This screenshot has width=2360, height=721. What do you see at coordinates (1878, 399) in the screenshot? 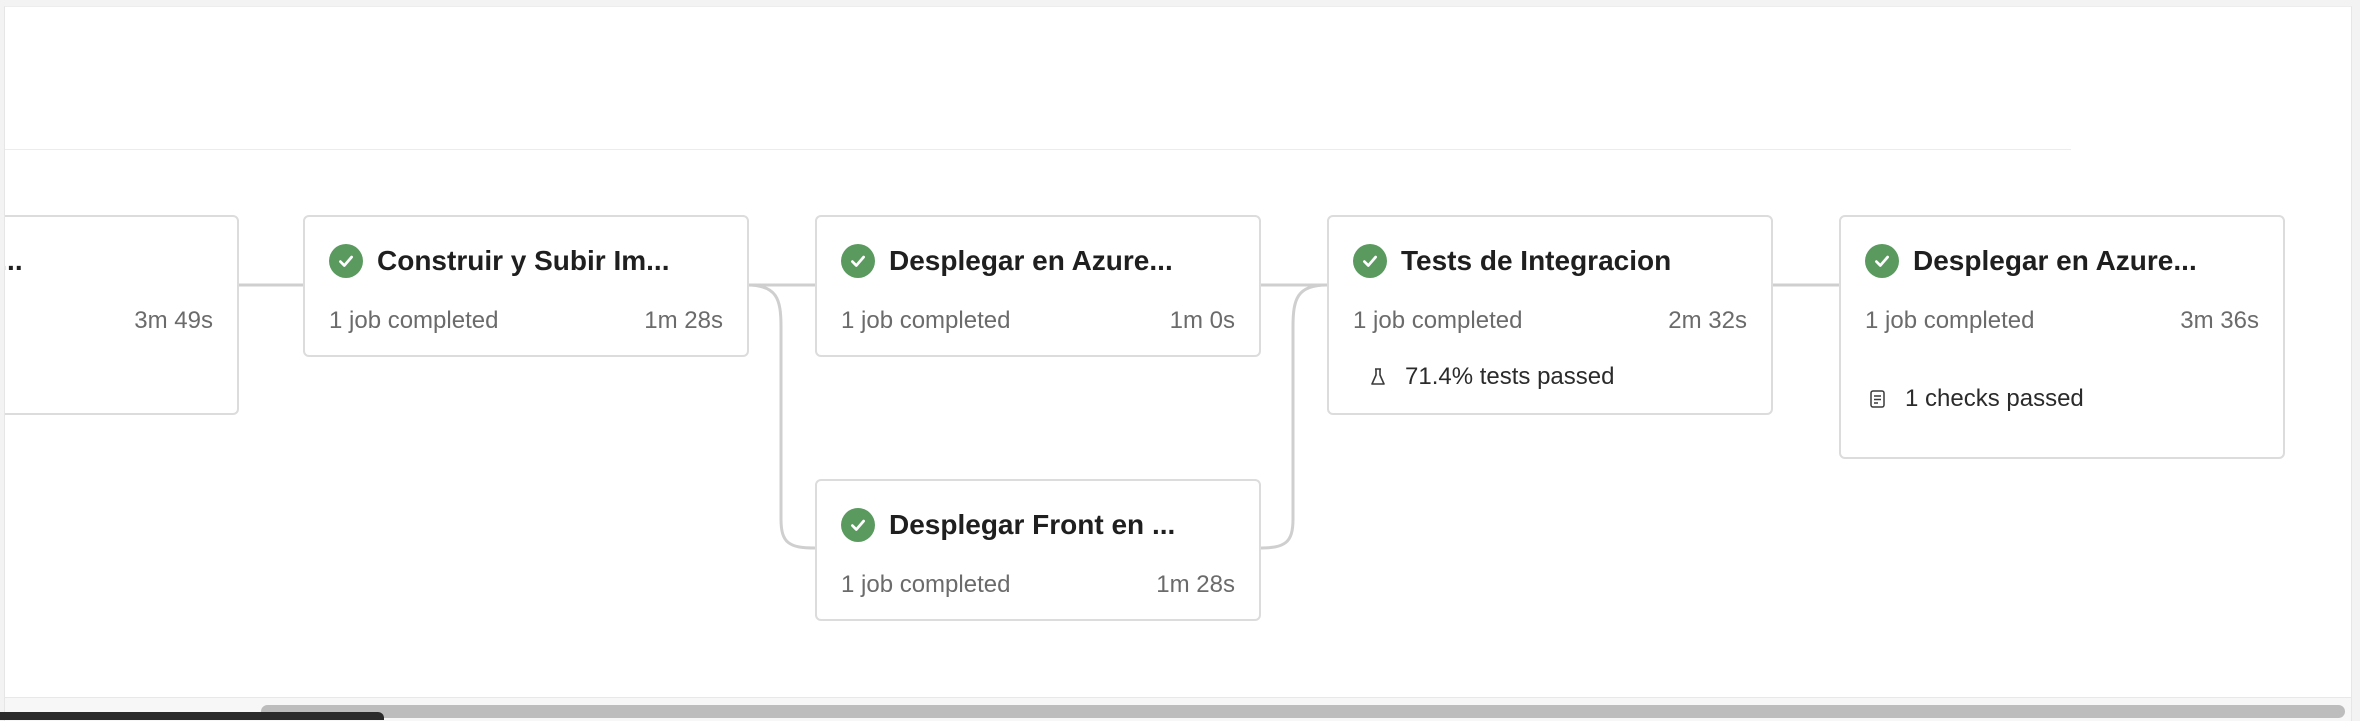
I see `checklist-icon` at bounding box center [1878, 399].